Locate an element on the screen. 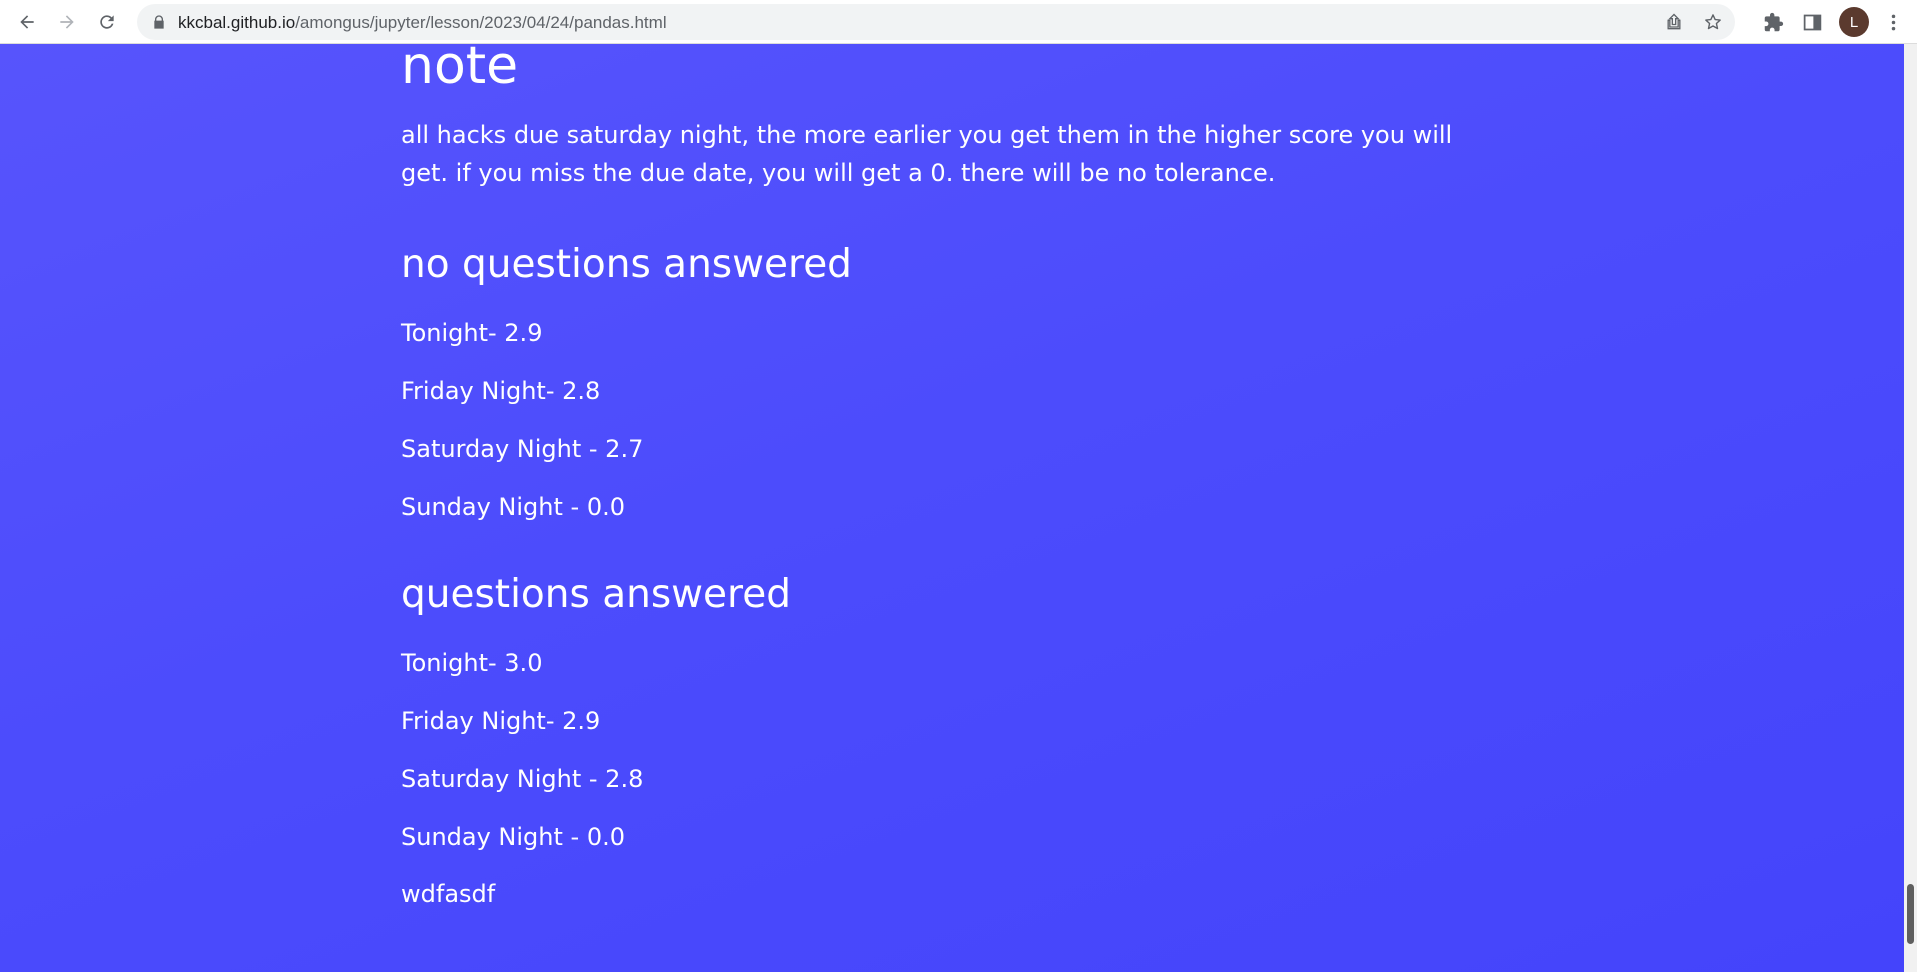  share-button is located at coordinates (1674, 22).